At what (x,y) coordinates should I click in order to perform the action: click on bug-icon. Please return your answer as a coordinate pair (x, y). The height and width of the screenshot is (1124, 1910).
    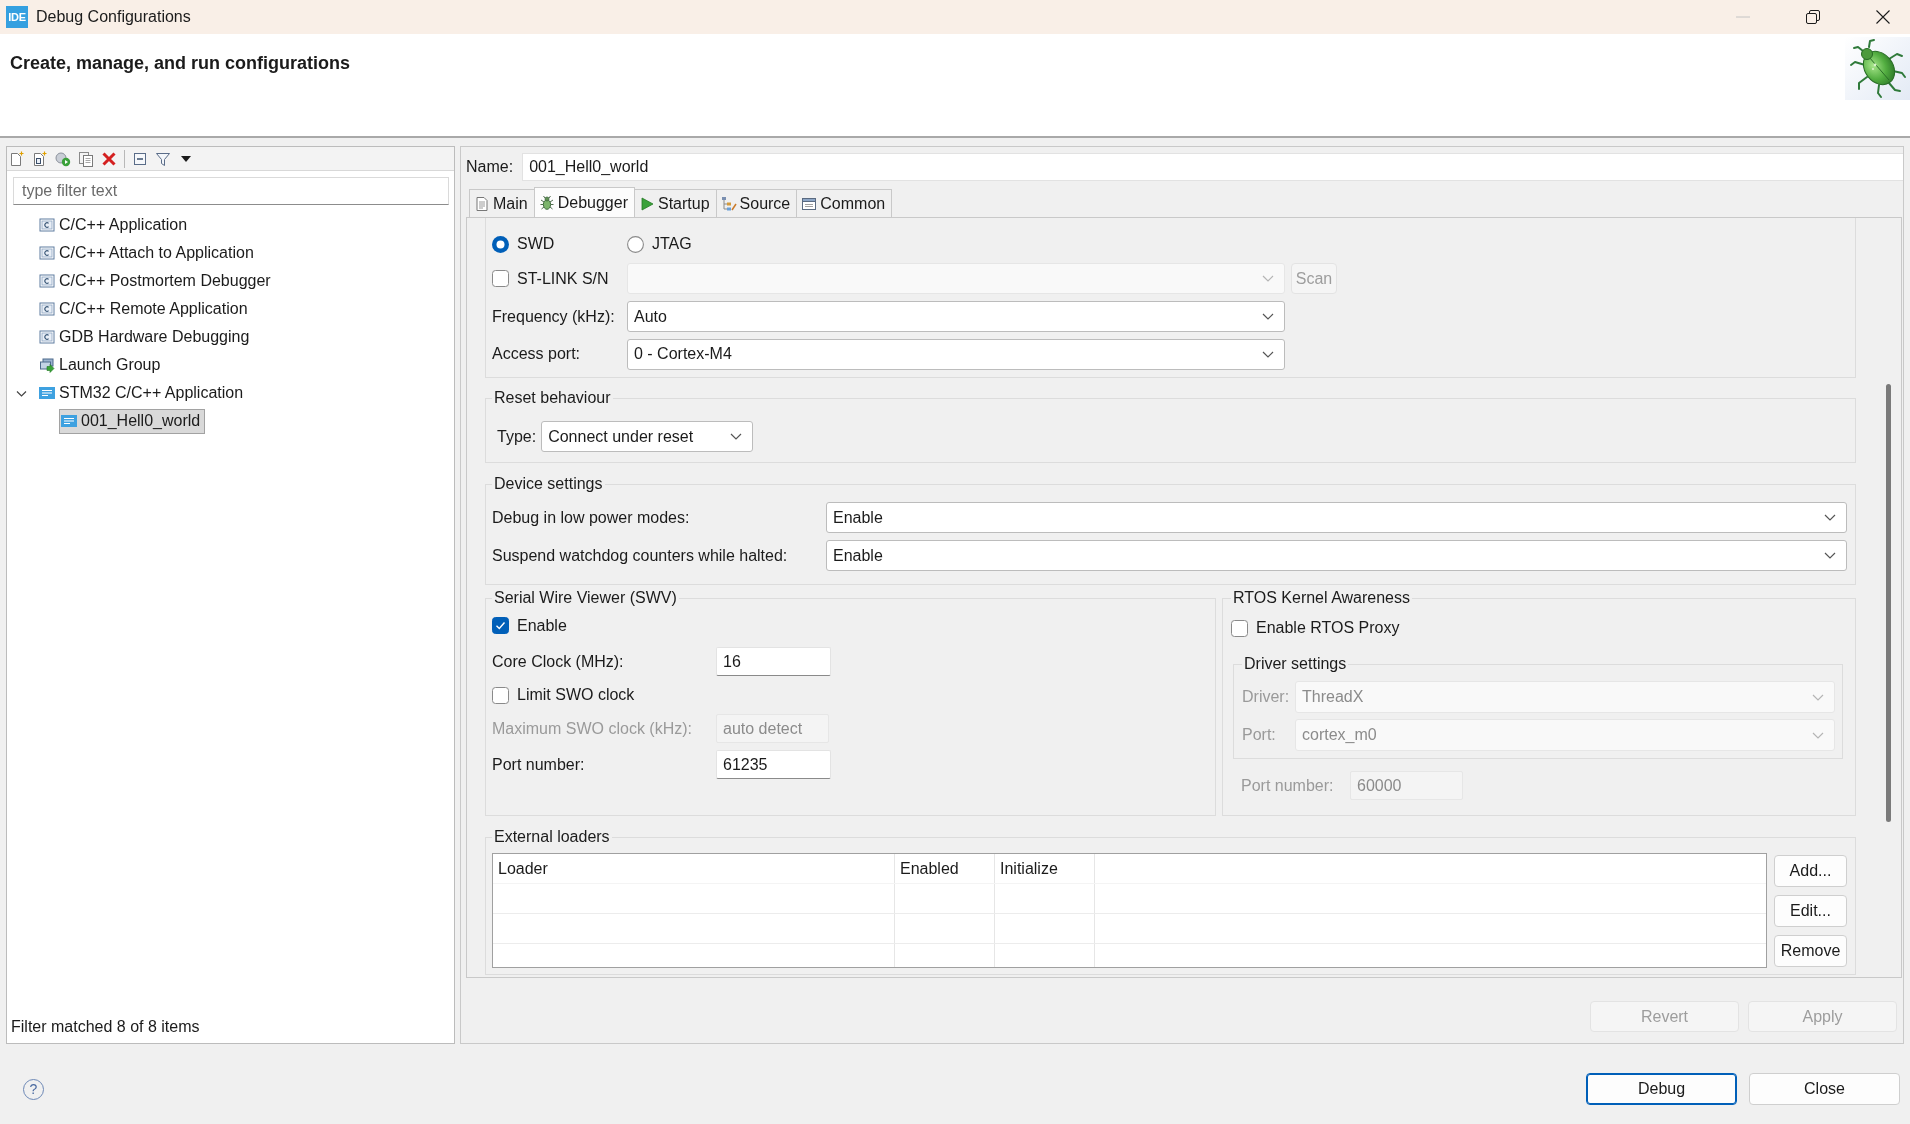
    Looking at the image, I should click on (546, 202).